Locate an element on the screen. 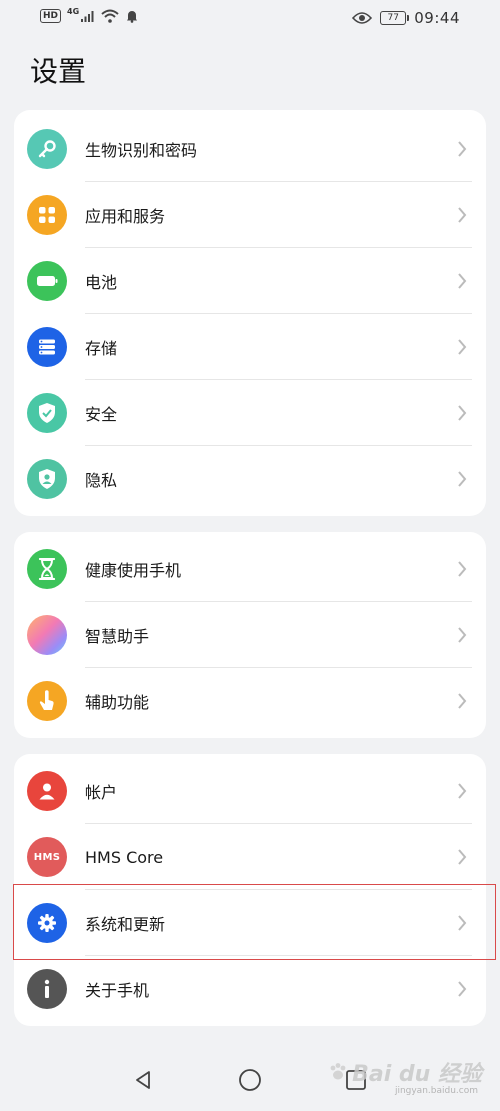 This screenshot has height=1111, width=500. battery-indicator: 77 is located at coordinates (395, 18).